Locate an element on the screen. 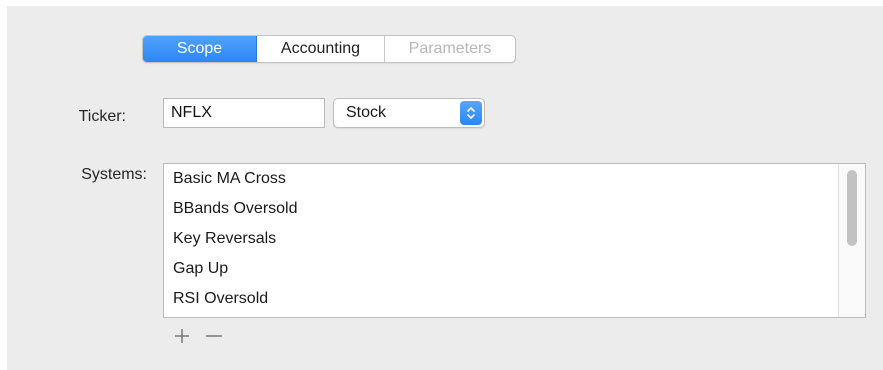  systems-scrollbar is located at coordinates (851, 240).